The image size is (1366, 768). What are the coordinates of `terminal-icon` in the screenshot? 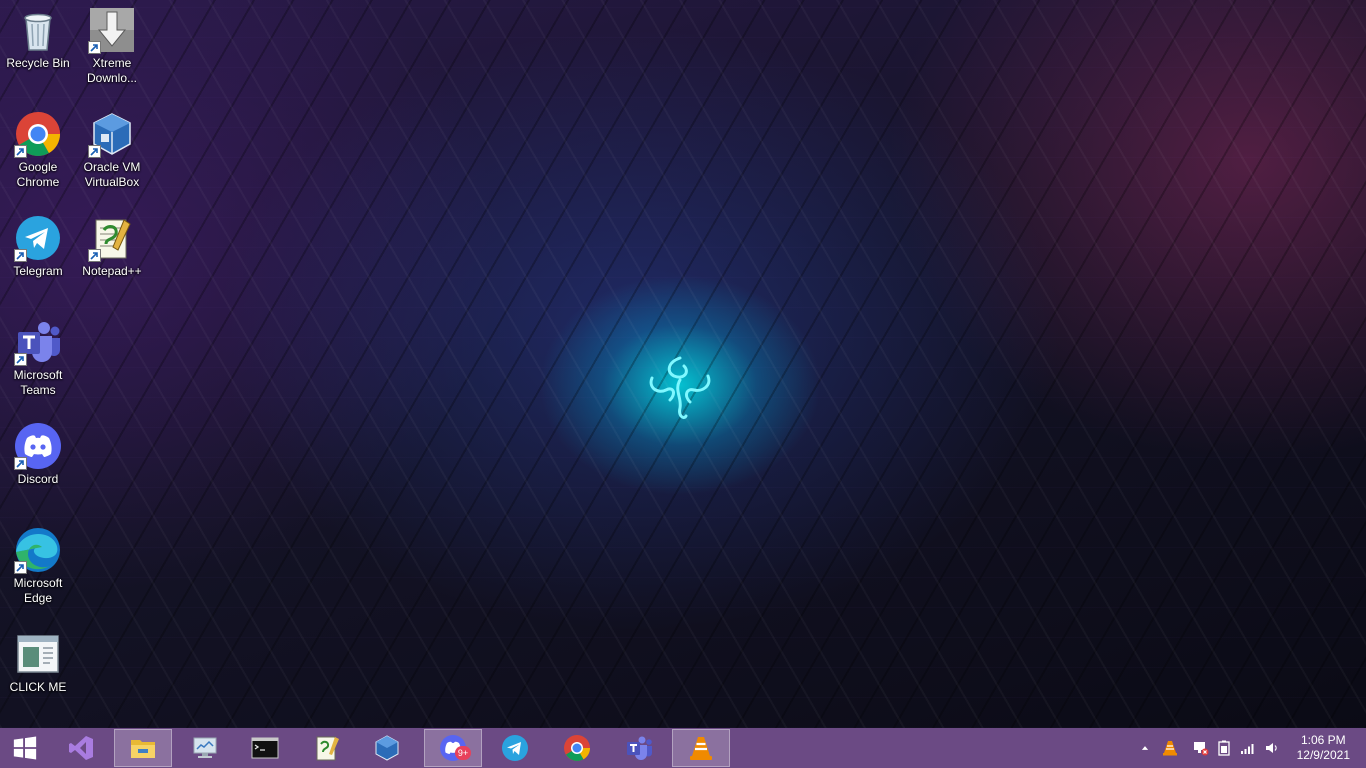 It's located at (265, 748).